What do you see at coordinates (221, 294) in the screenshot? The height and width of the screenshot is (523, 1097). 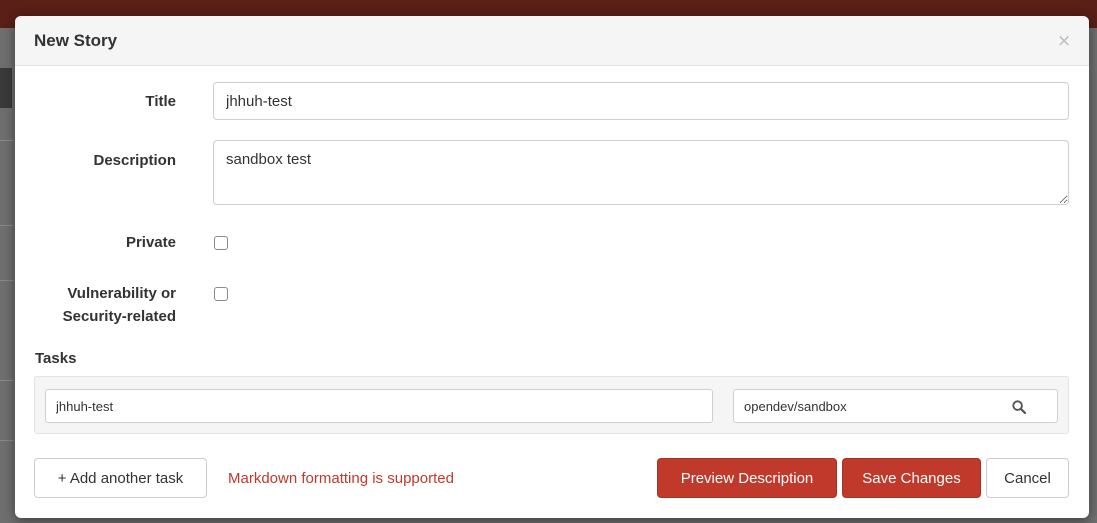 I see `security-checkbox` at bounding box center [221, 294].